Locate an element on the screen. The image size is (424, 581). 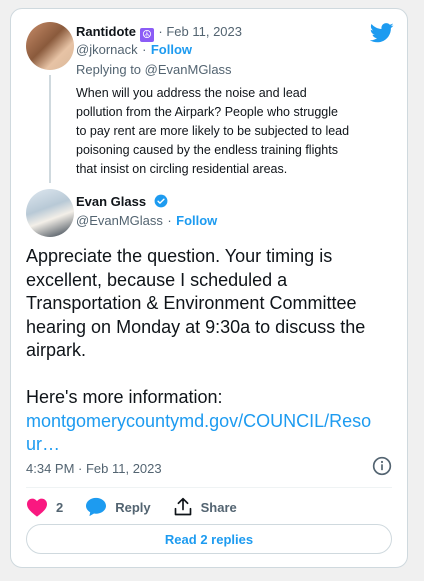
reply-header: Rantidote ☮ · Feb 11, 2023 is located at coordinates (159, 32).